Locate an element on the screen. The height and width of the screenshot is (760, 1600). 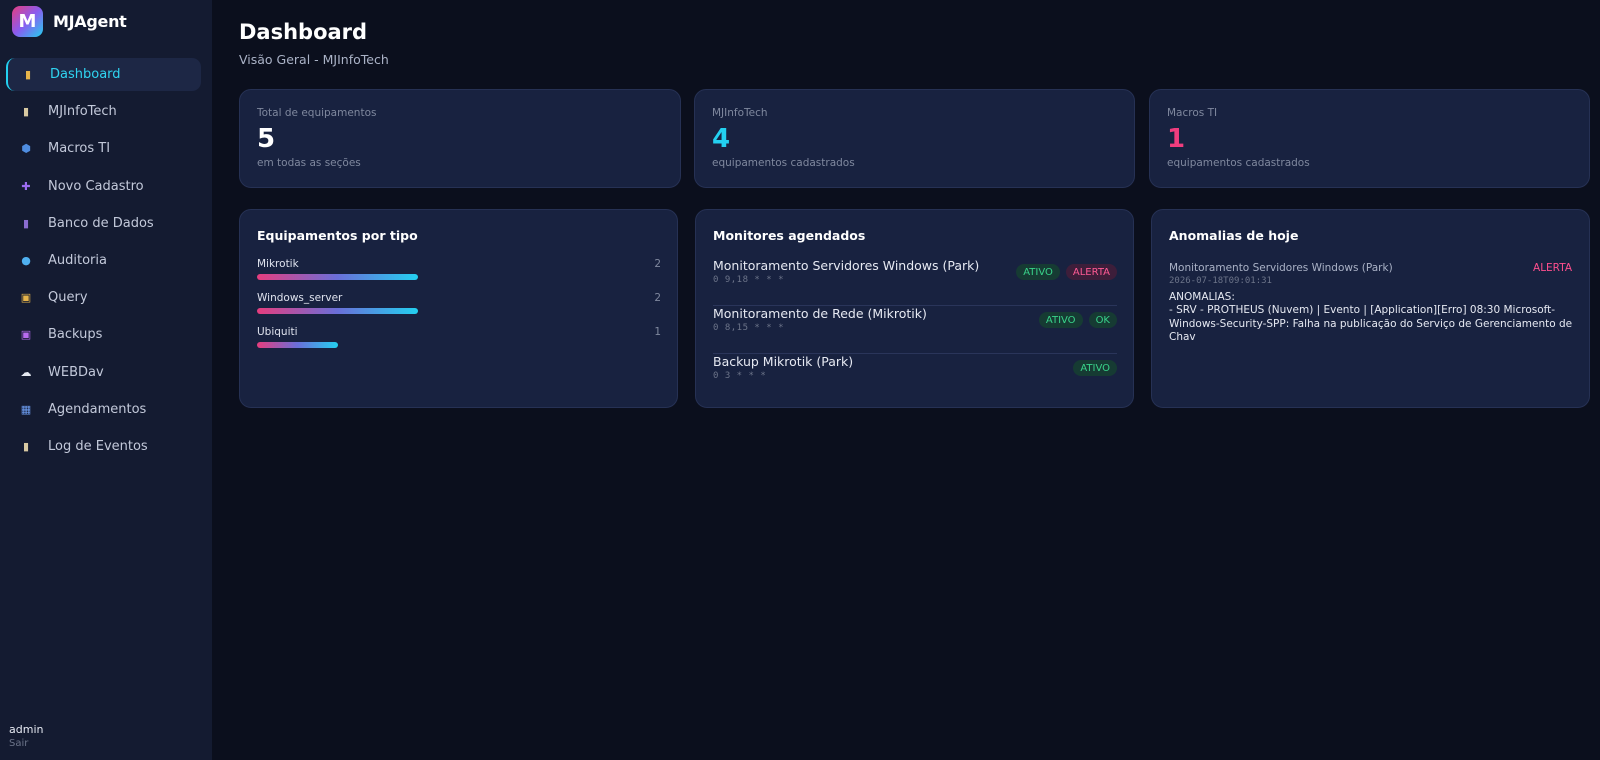
stat-label: Macros TI is located at coordinates (1192, 113).